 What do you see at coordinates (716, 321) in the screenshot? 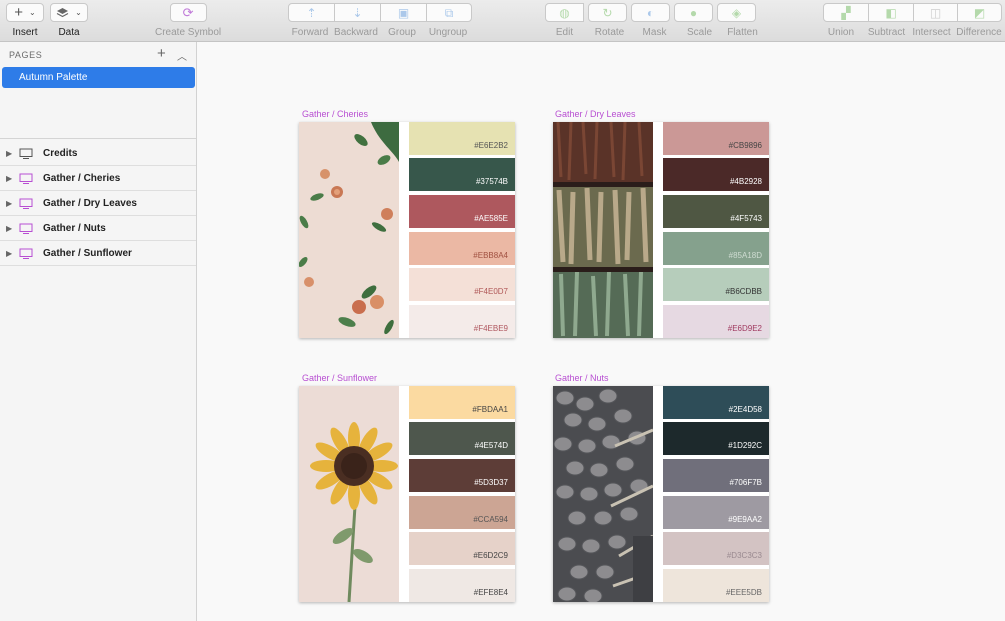
I see `swatch: #E6D9E2` at bounding box center [716, 321].